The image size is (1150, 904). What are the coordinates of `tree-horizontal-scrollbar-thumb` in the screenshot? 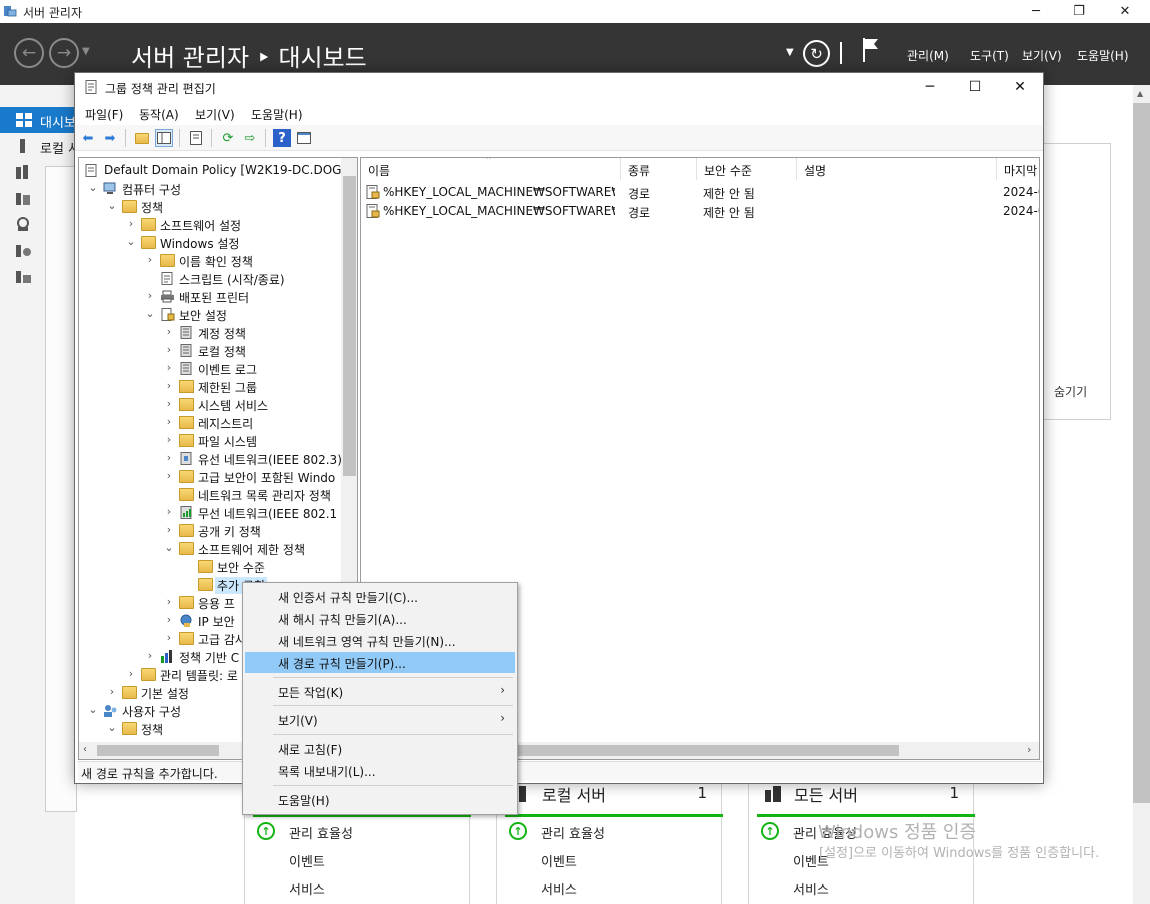 It's located at (158, 750).